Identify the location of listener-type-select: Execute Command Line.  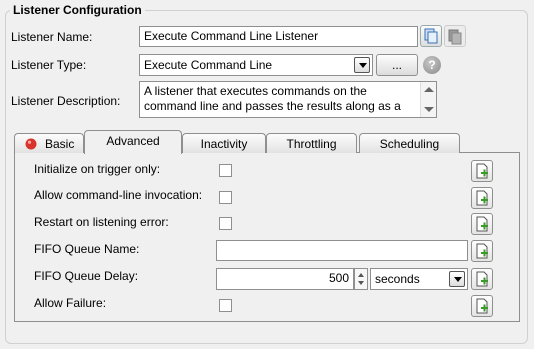
(256, 65).